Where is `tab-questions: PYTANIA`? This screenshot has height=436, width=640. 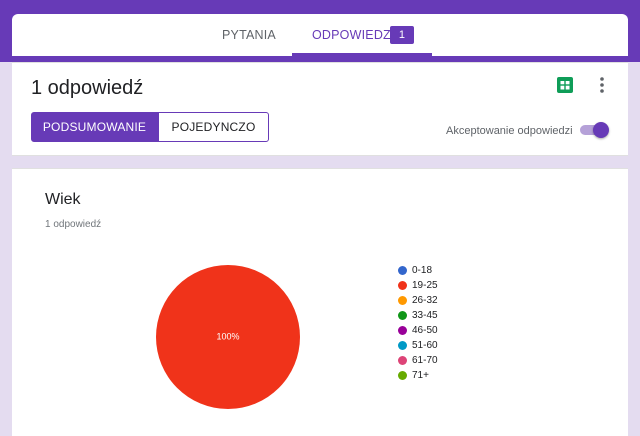 tab-questions: PYTANIA is located at coordinates (249, 35).